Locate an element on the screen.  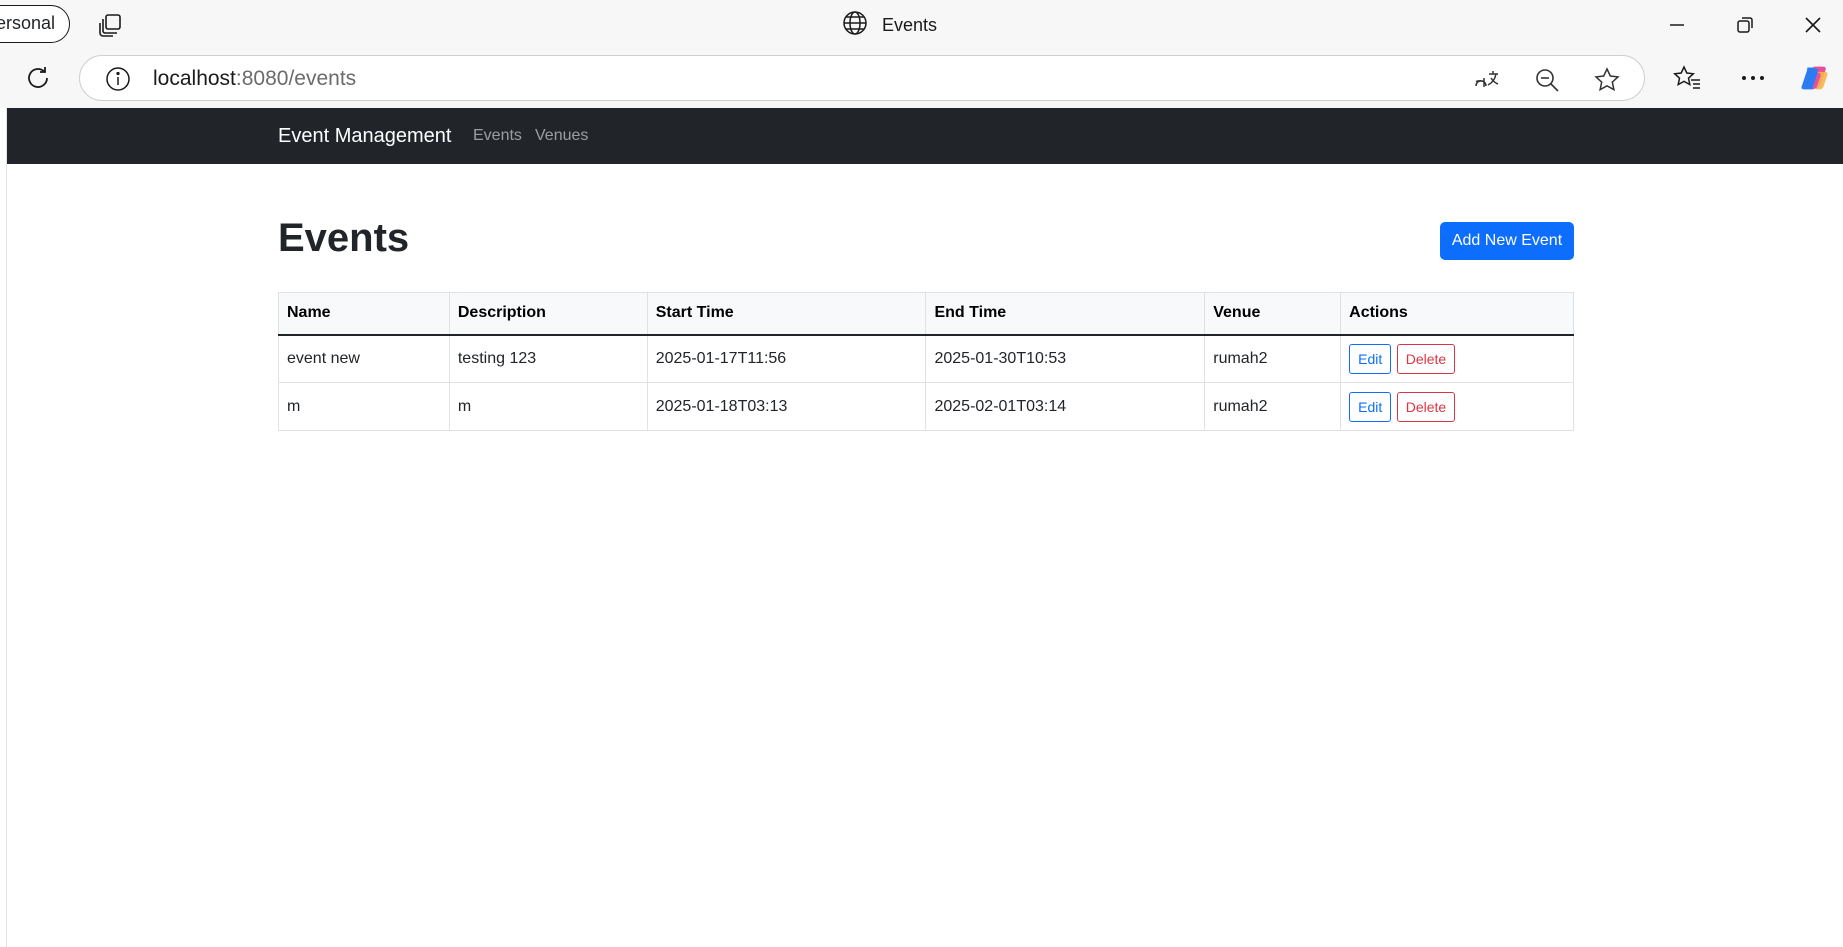
column-header-venue: Venue is located at coordinates (1273, 314).